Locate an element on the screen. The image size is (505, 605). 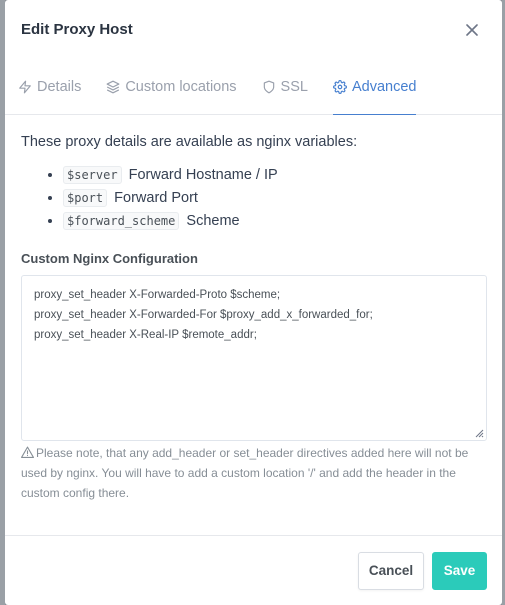
variable-code: $port is located at coordinates (85, 198).